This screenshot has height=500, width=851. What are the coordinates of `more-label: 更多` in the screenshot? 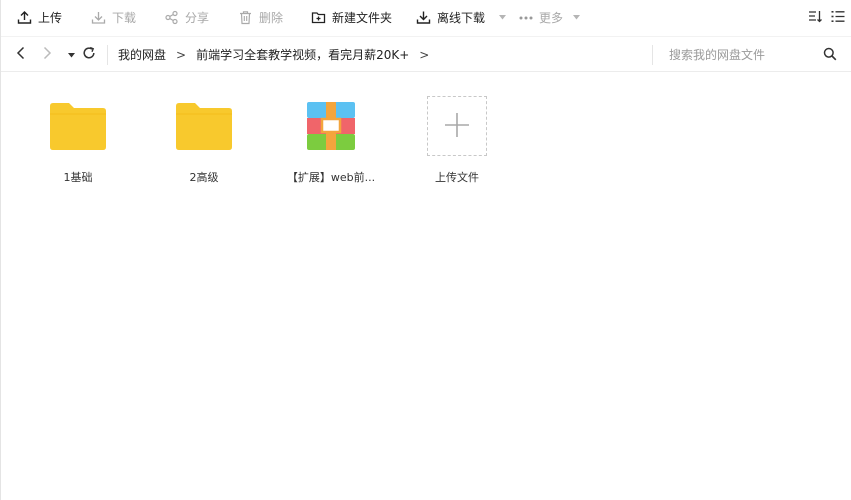 It's located at (551, 18).